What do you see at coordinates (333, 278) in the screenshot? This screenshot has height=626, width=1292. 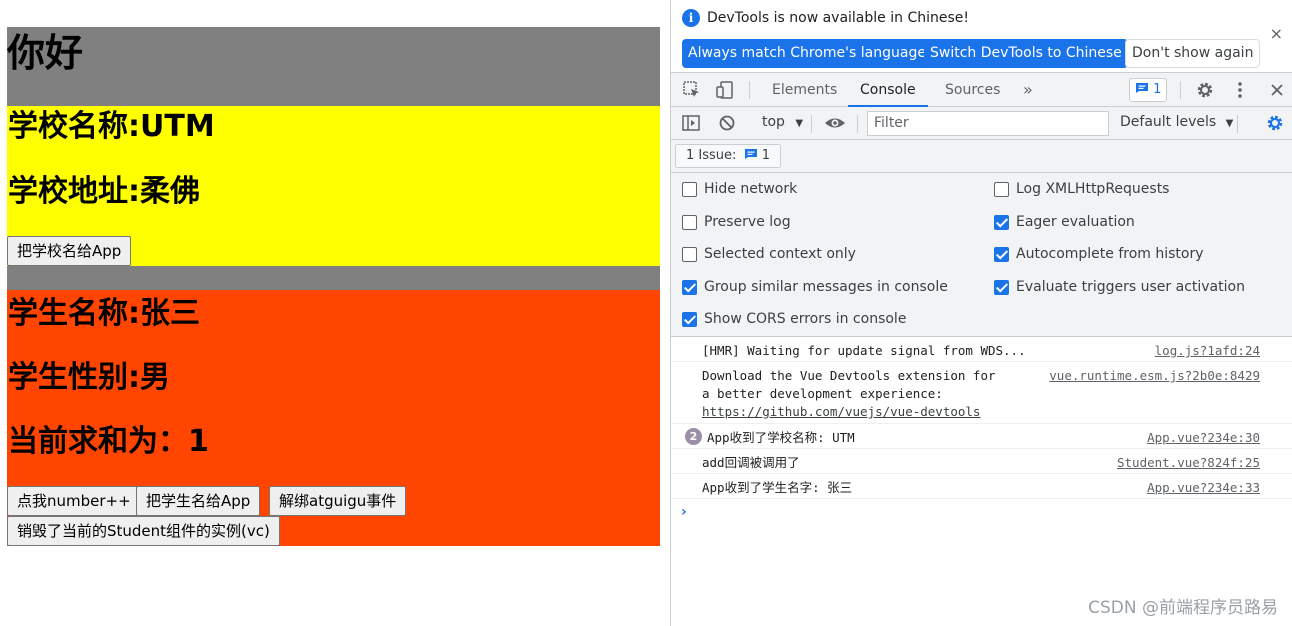 I see `app-gap` at bounding box center [333, 278].